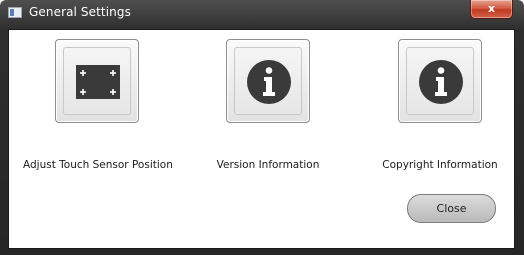 This screenshot has height=255, width=524. What do you see at coordinates (440, 165) in the screenshot?
I see `copyright-information-label: Copyright Information` at bounding box center [440, 165].